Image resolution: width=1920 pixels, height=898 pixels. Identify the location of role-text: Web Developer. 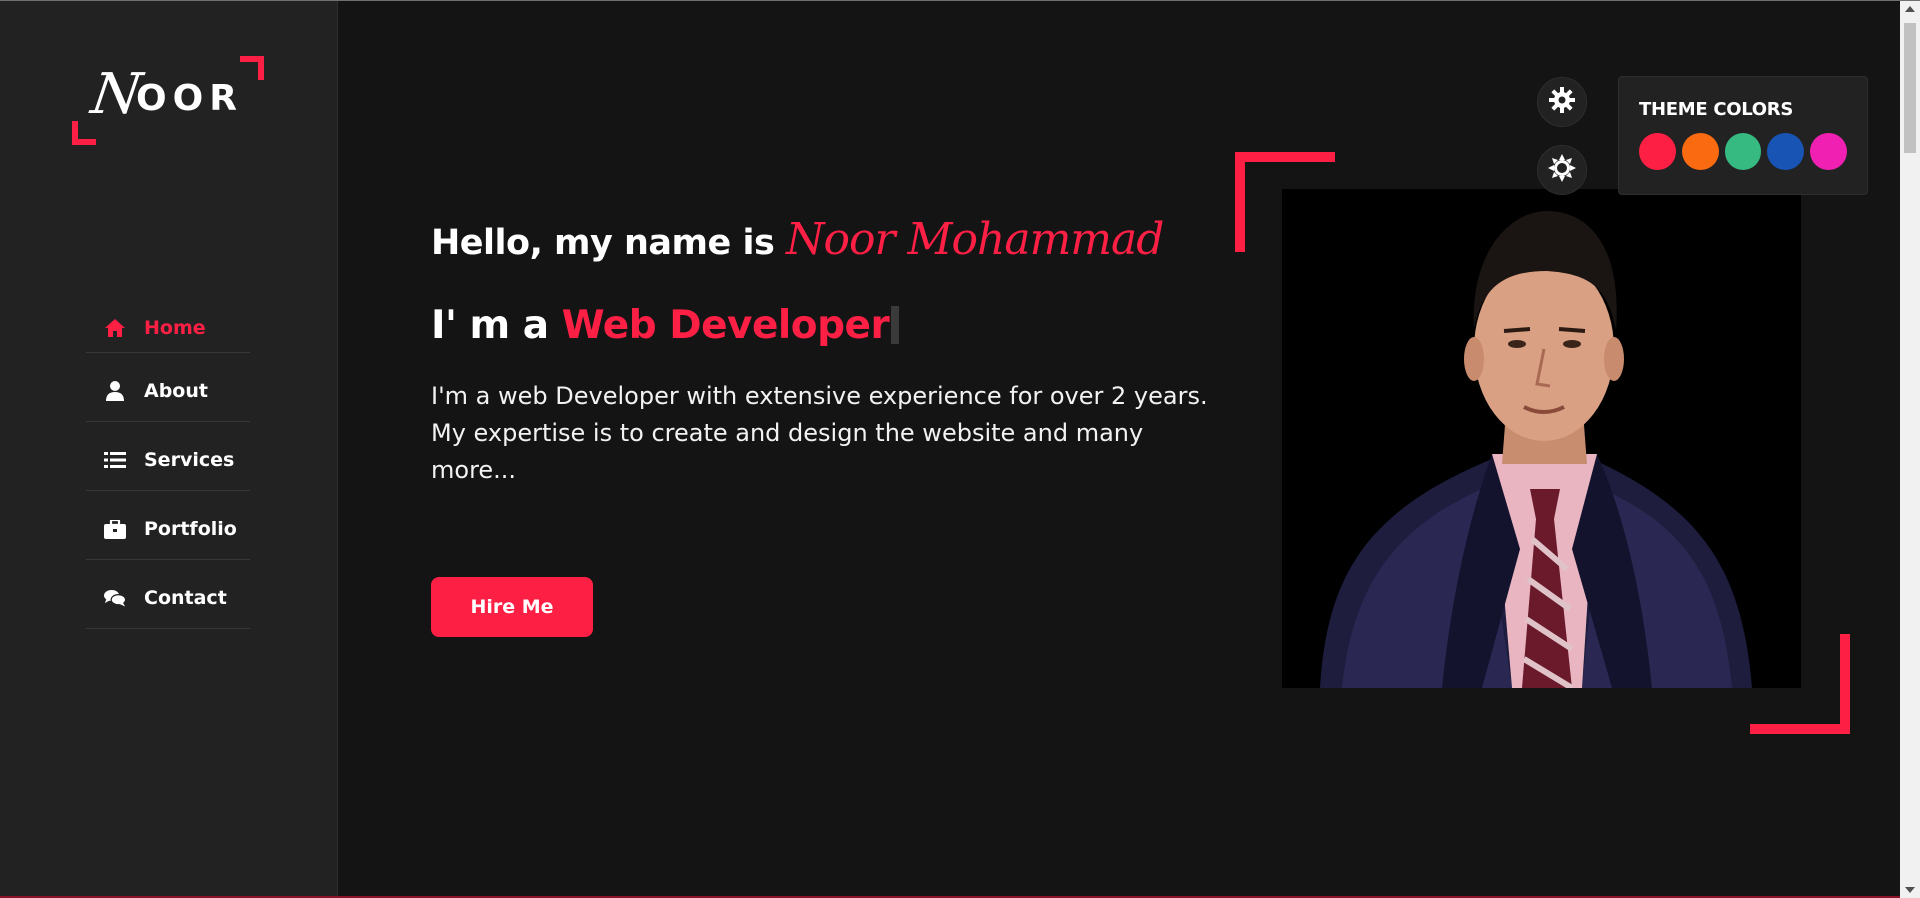
(725, 325).